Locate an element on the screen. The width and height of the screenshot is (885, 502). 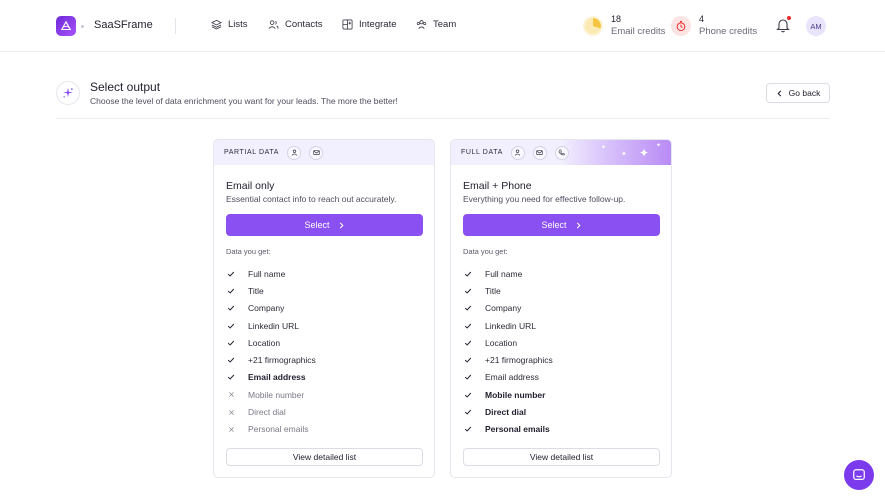
feature-item: Mobile number is located at coordinates (326, 394).